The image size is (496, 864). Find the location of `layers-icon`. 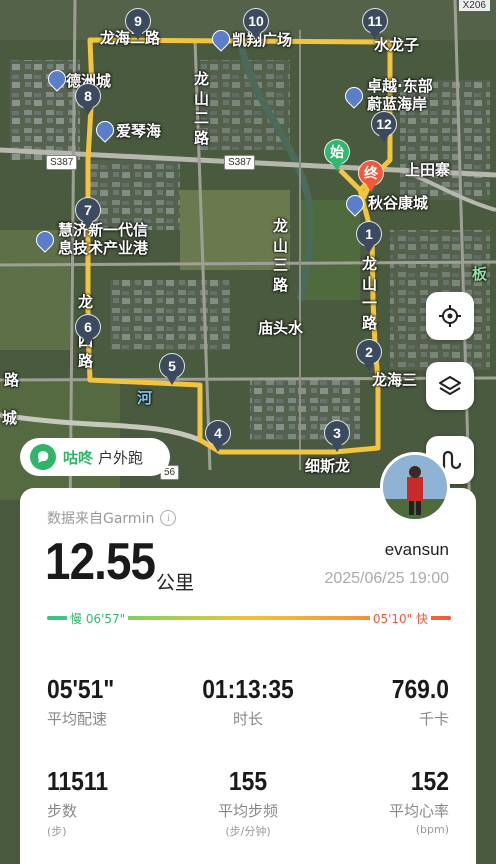

layers-icon is located at coordinates (450, 385).